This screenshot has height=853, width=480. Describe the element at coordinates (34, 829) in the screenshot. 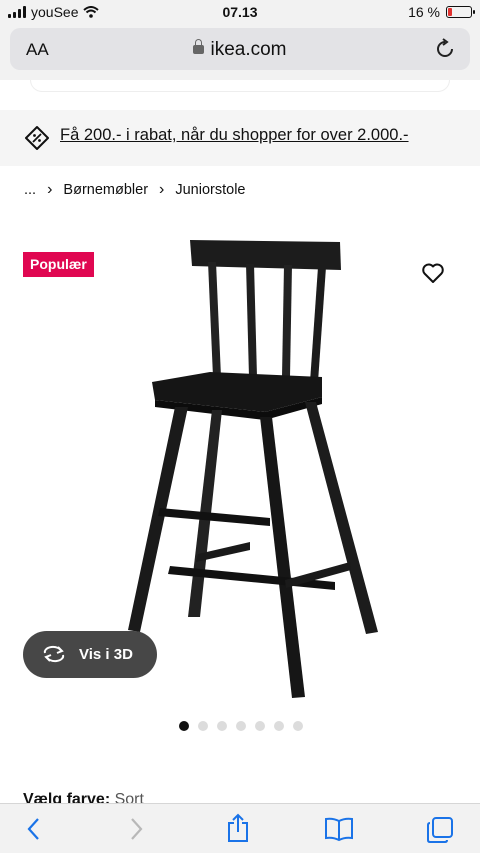

I see `back-icon` at that location.